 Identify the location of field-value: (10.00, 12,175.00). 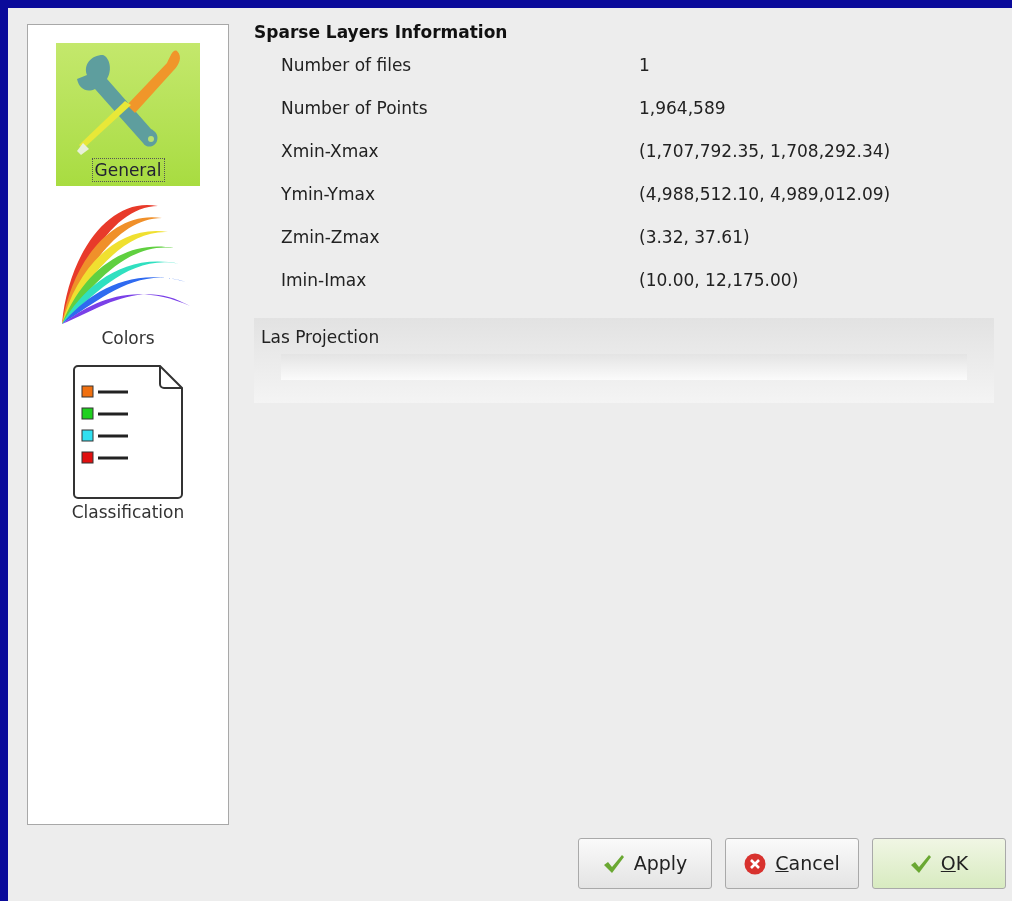
(719, 280).